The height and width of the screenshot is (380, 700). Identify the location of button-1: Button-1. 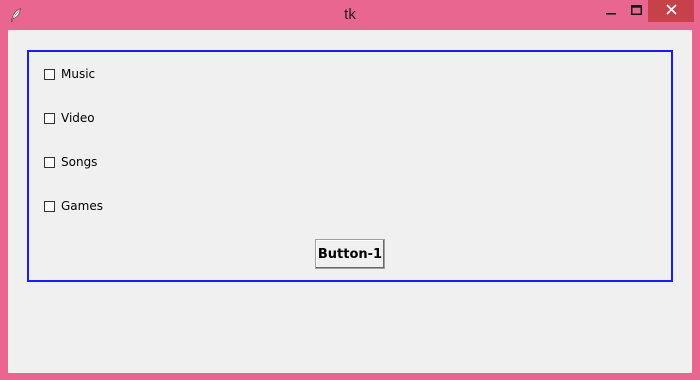
(350, 254).